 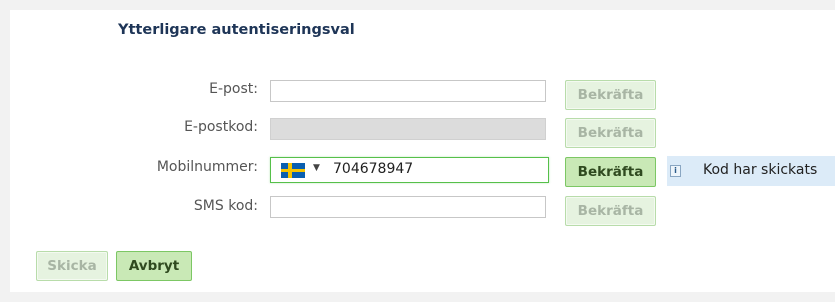 I want to click on country-dropdown-caret-icon: ▼, so click(x=316, y=168).